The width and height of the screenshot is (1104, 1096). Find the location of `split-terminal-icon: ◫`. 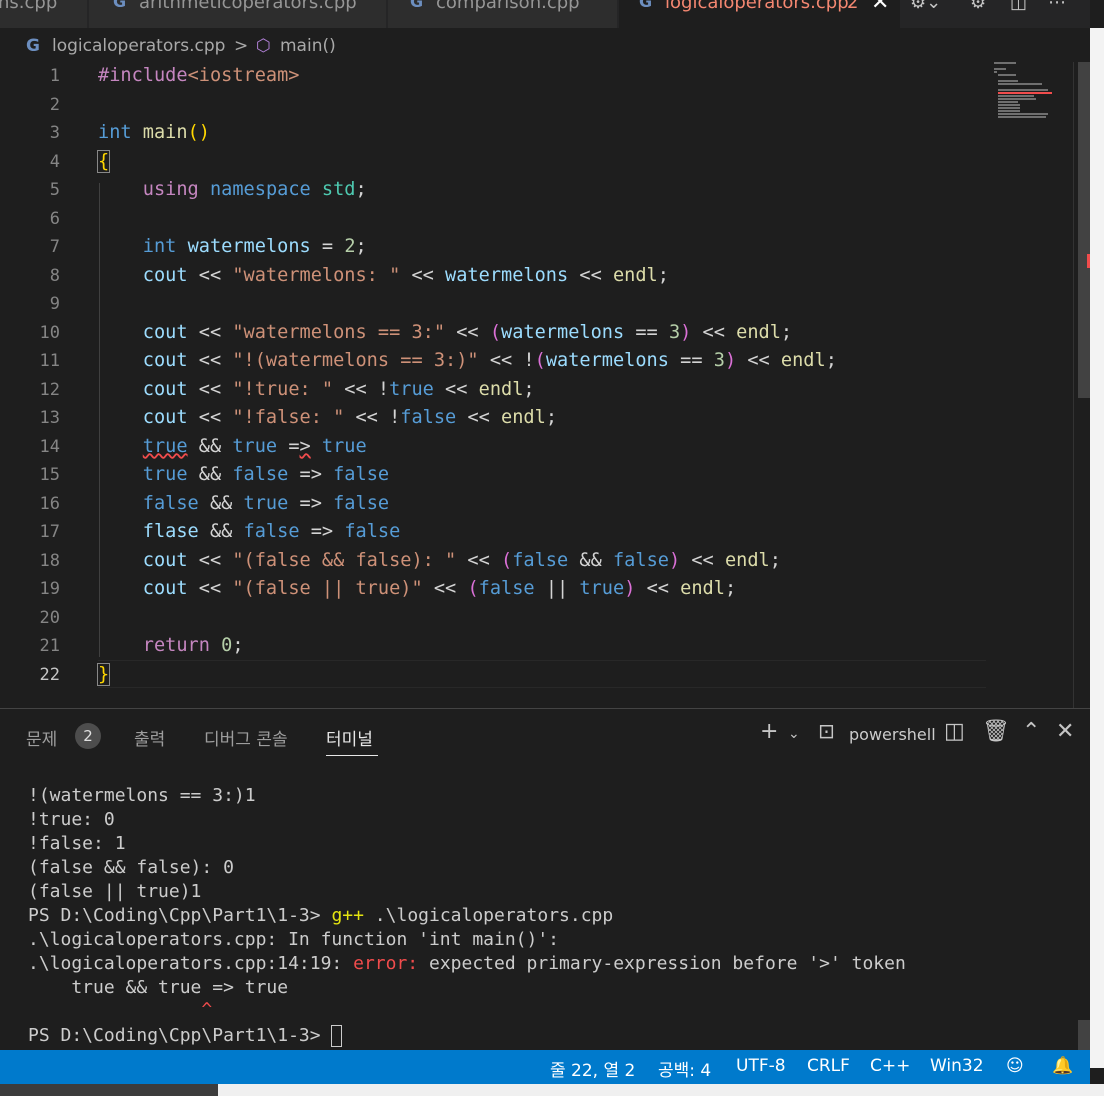

split-terminal-icon: ◫ is located at coordinates (954, 731).